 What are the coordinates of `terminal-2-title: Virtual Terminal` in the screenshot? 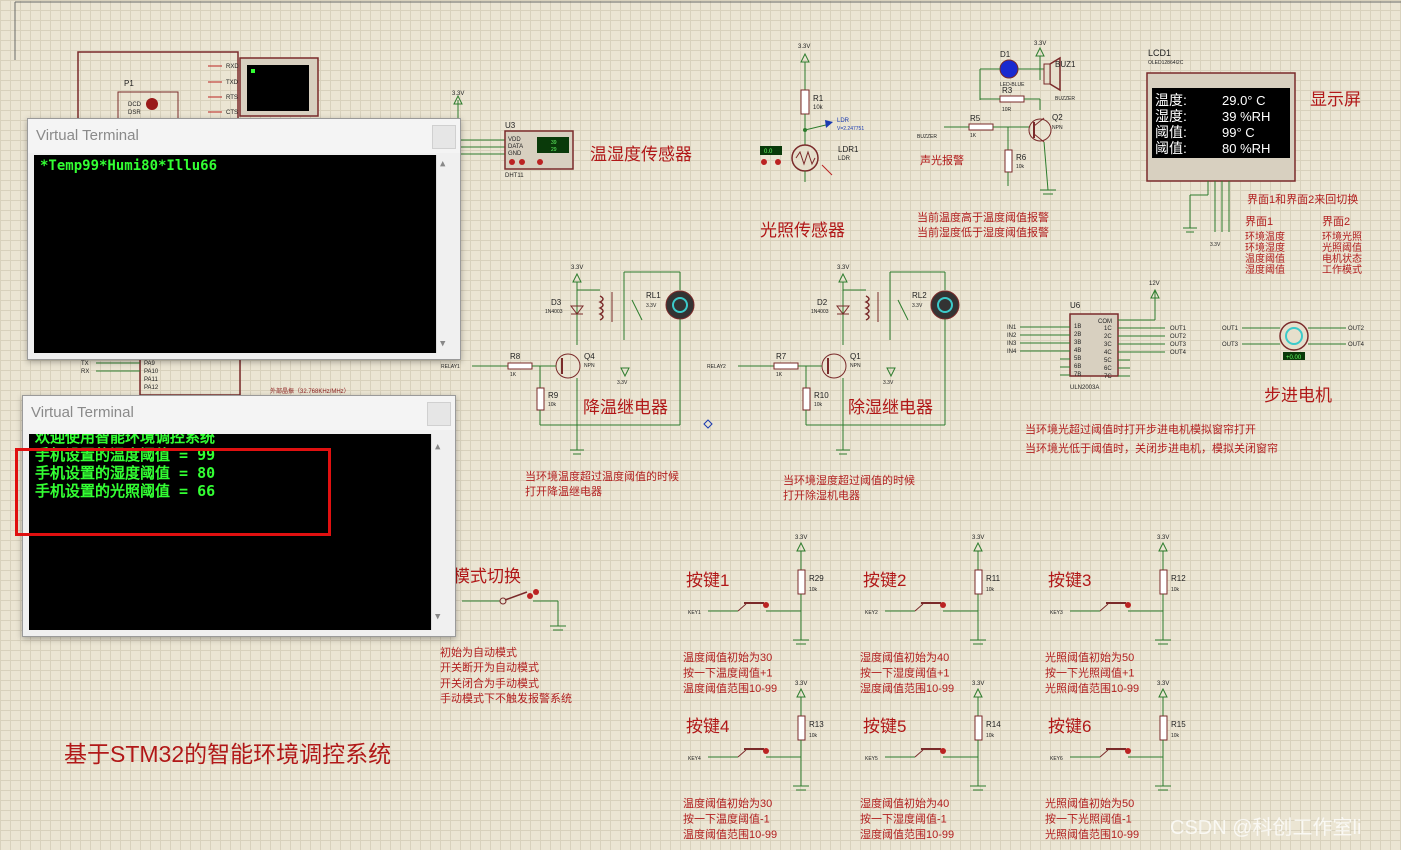 It's located at (239, 413).